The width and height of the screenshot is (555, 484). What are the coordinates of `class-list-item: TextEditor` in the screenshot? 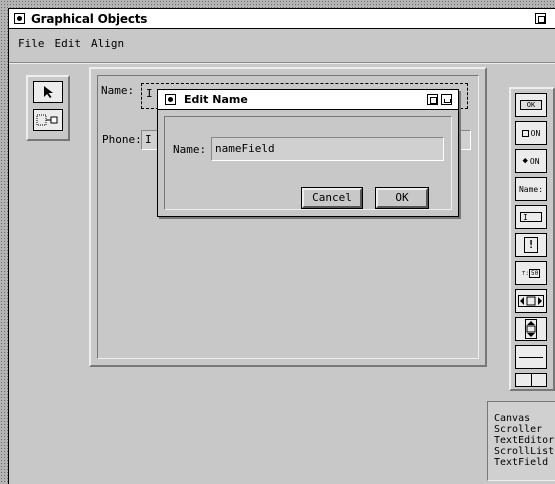 It's located at (524, 440).